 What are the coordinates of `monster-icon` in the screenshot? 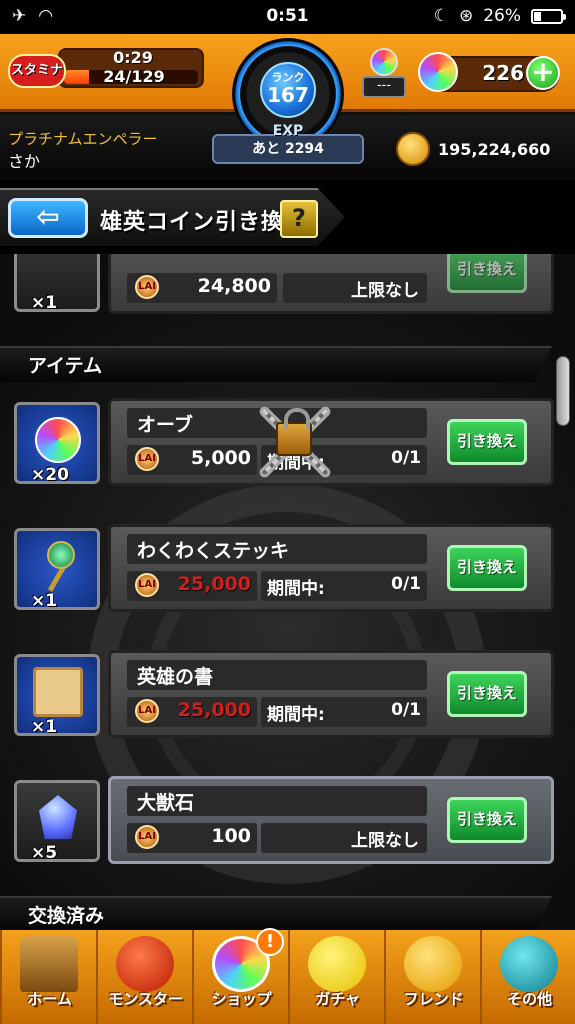 It's located at (145, 964).